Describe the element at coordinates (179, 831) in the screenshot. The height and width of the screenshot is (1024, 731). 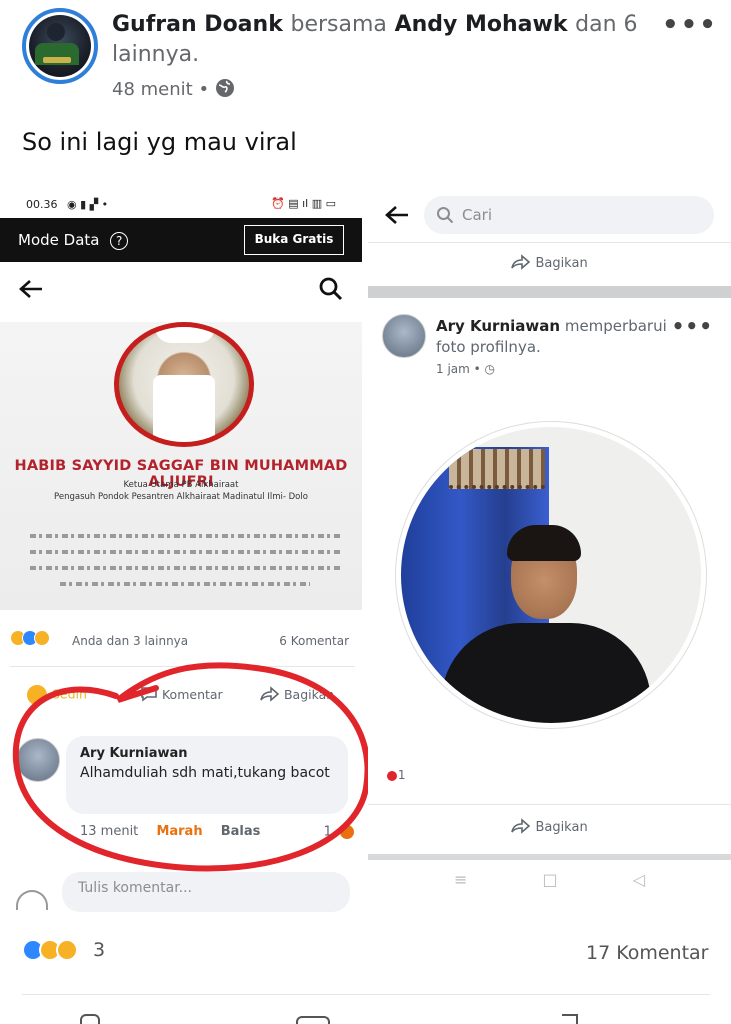
I see `marah-reaction-button: Marah` at that location.